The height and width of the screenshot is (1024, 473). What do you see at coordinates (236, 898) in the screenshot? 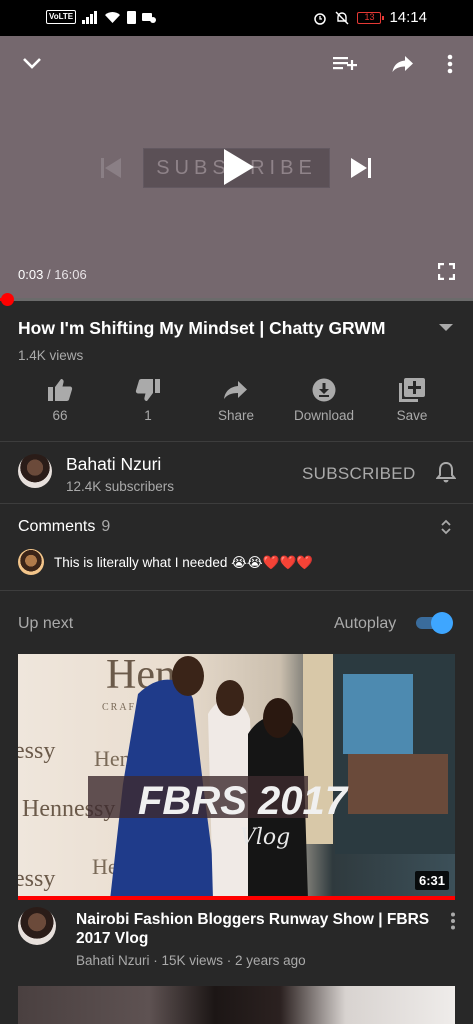
I see `watched-progress-bar` at bounding box center [236, 898].